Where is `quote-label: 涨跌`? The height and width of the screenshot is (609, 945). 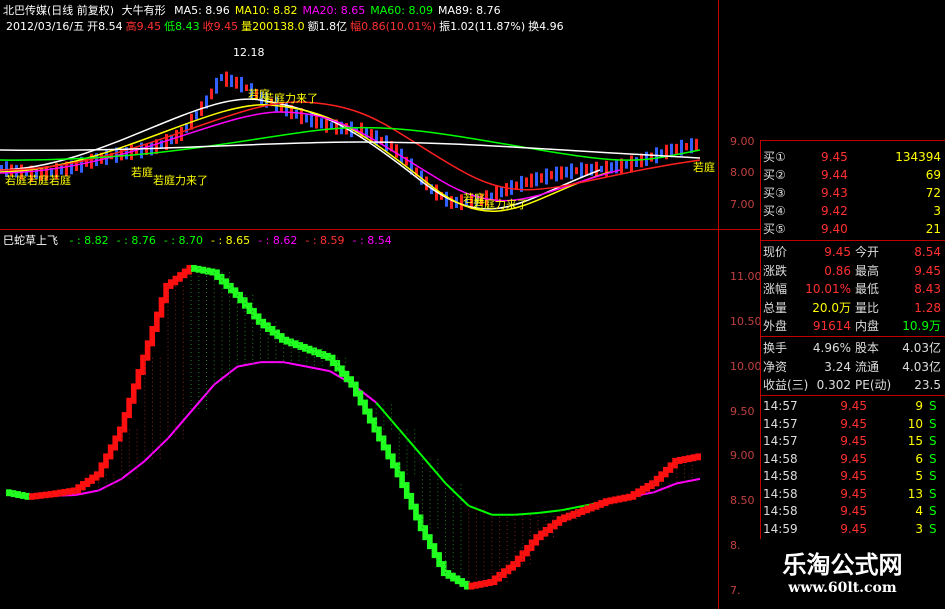 quote-label: 涨跌 is located at coordinates (775, 270).